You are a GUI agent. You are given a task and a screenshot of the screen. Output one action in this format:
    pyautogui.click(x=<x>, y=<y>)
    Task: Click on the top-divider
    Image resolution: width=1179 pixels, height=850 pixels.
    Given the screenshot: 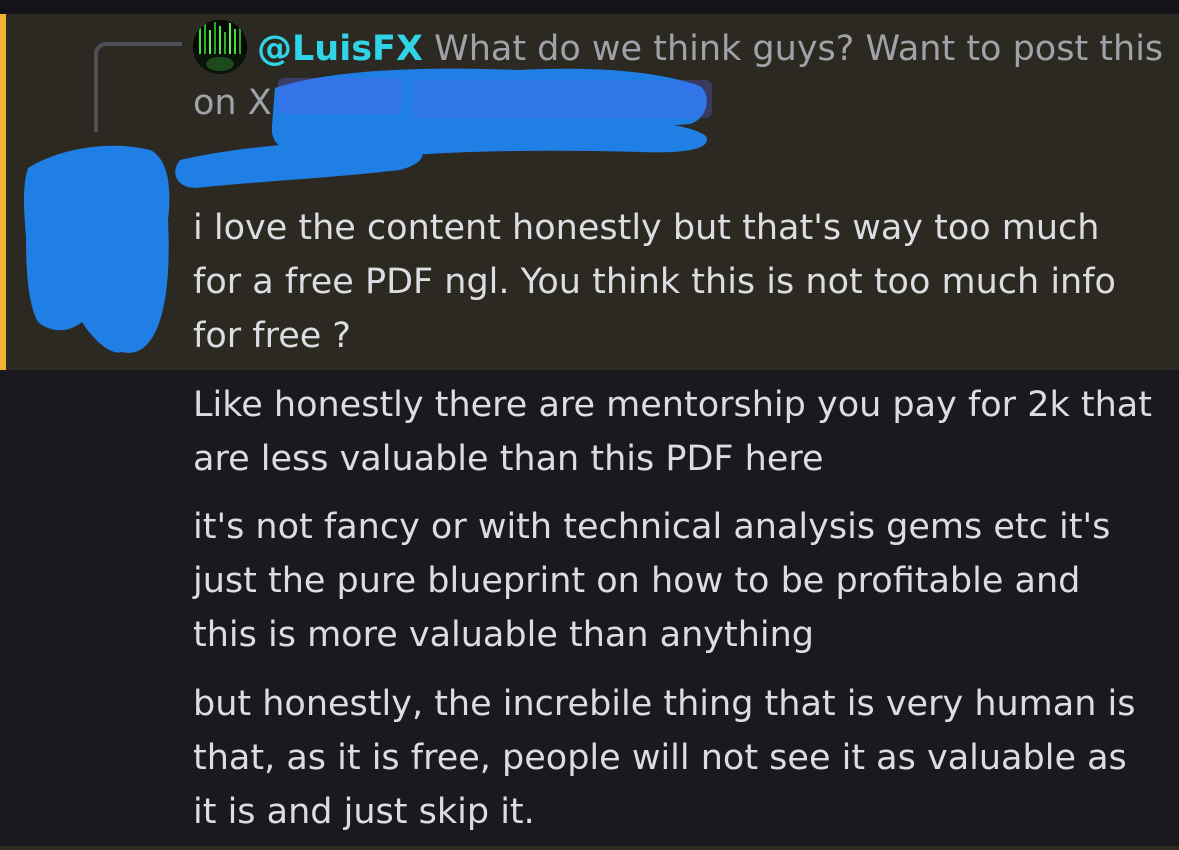 What is the action you would take?
    pyautogui.click(x=589, y=7)
    